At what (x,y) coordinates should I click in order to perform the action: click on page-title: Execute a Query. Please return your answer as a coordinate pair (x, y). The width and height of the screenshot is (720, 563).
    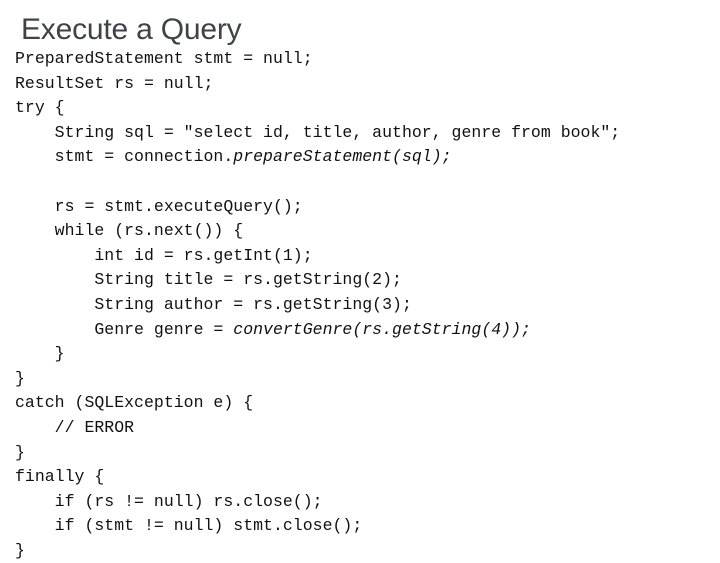
    Looking at the image, I should click on (131, 29).